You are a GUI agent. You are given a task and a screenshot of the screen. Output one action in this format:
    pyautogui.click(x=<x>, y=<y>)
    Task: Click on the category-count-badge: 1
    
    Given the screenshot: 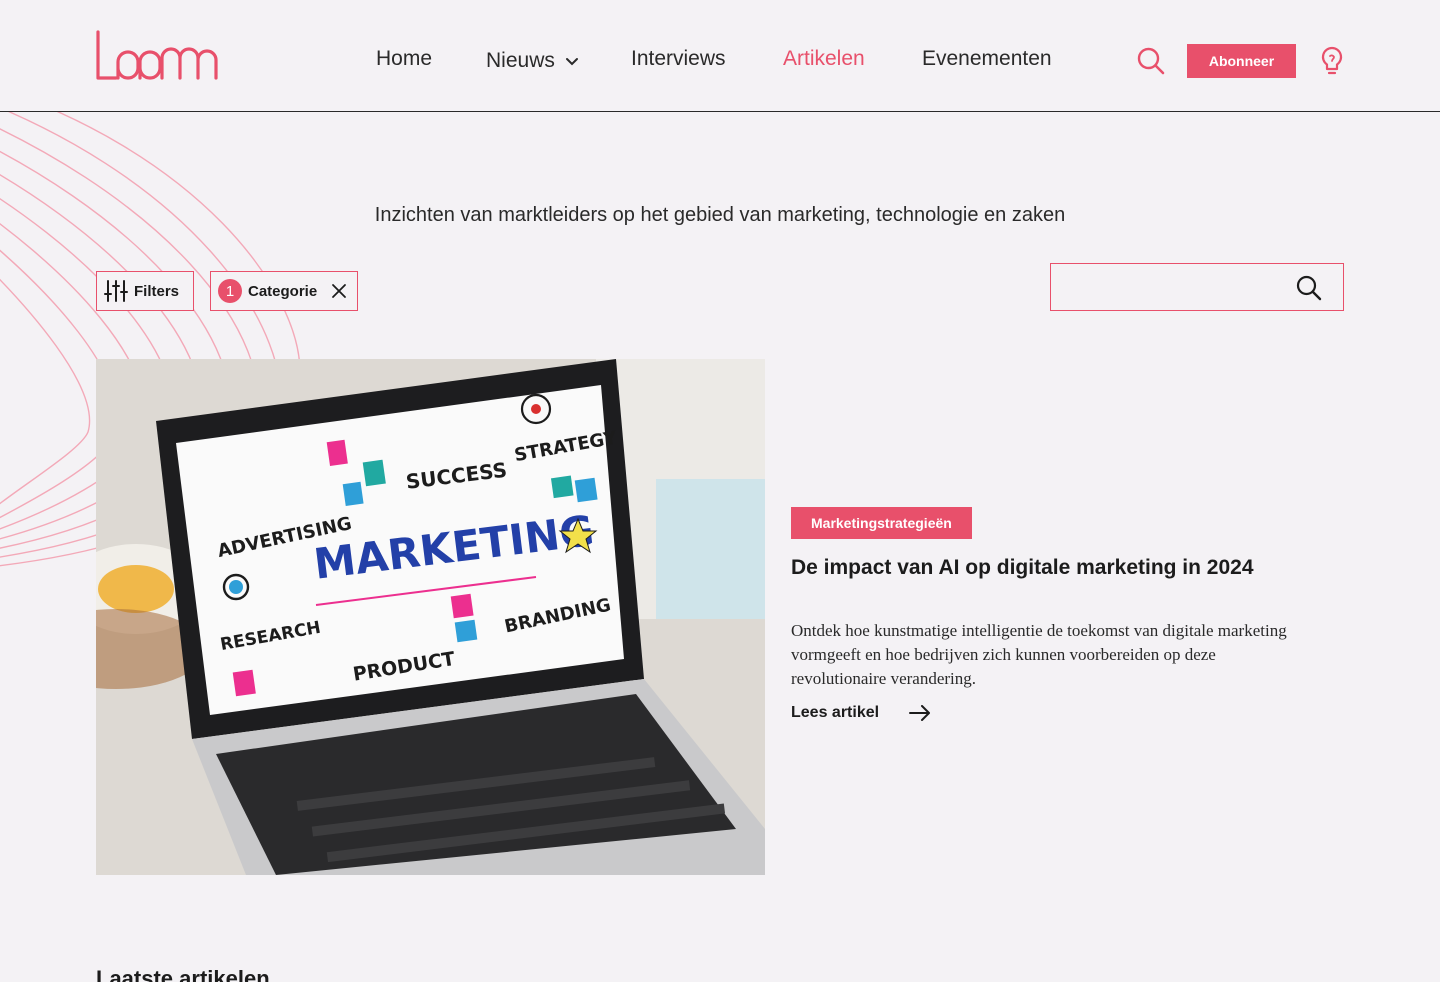 What is the action you would take?
    pyautogui.click(x=230, y=291)
    